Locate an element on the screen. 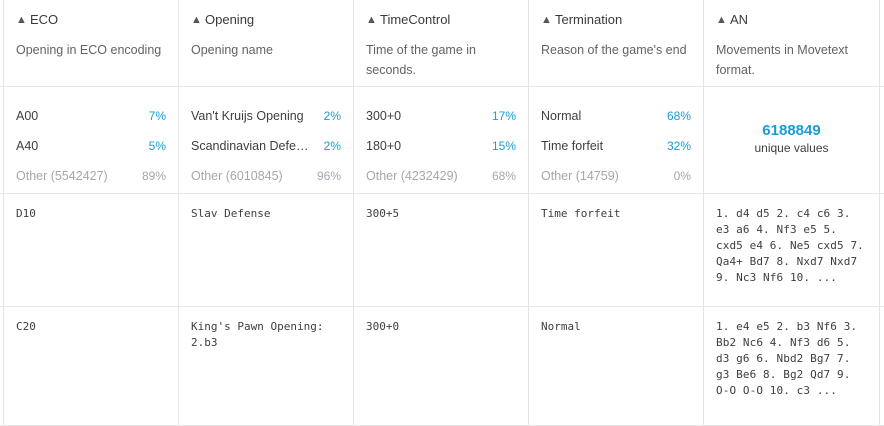 The image size is (884, 426). stat-label: Time forfeit is located at coordinates (572, 146).